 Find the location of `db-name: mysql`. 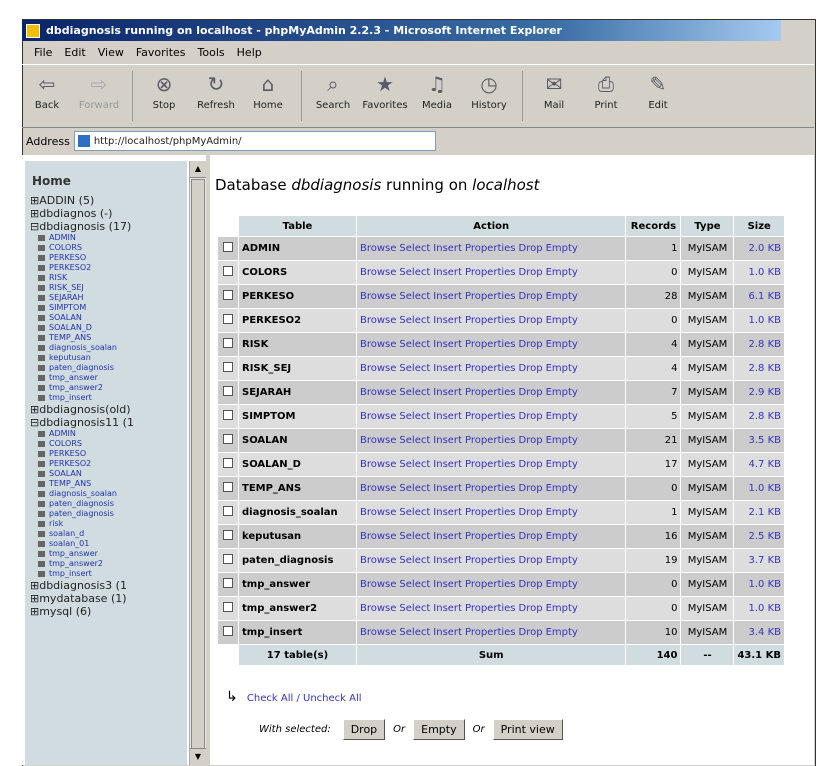

db-name: mysql is located at coordinates (55, 611).